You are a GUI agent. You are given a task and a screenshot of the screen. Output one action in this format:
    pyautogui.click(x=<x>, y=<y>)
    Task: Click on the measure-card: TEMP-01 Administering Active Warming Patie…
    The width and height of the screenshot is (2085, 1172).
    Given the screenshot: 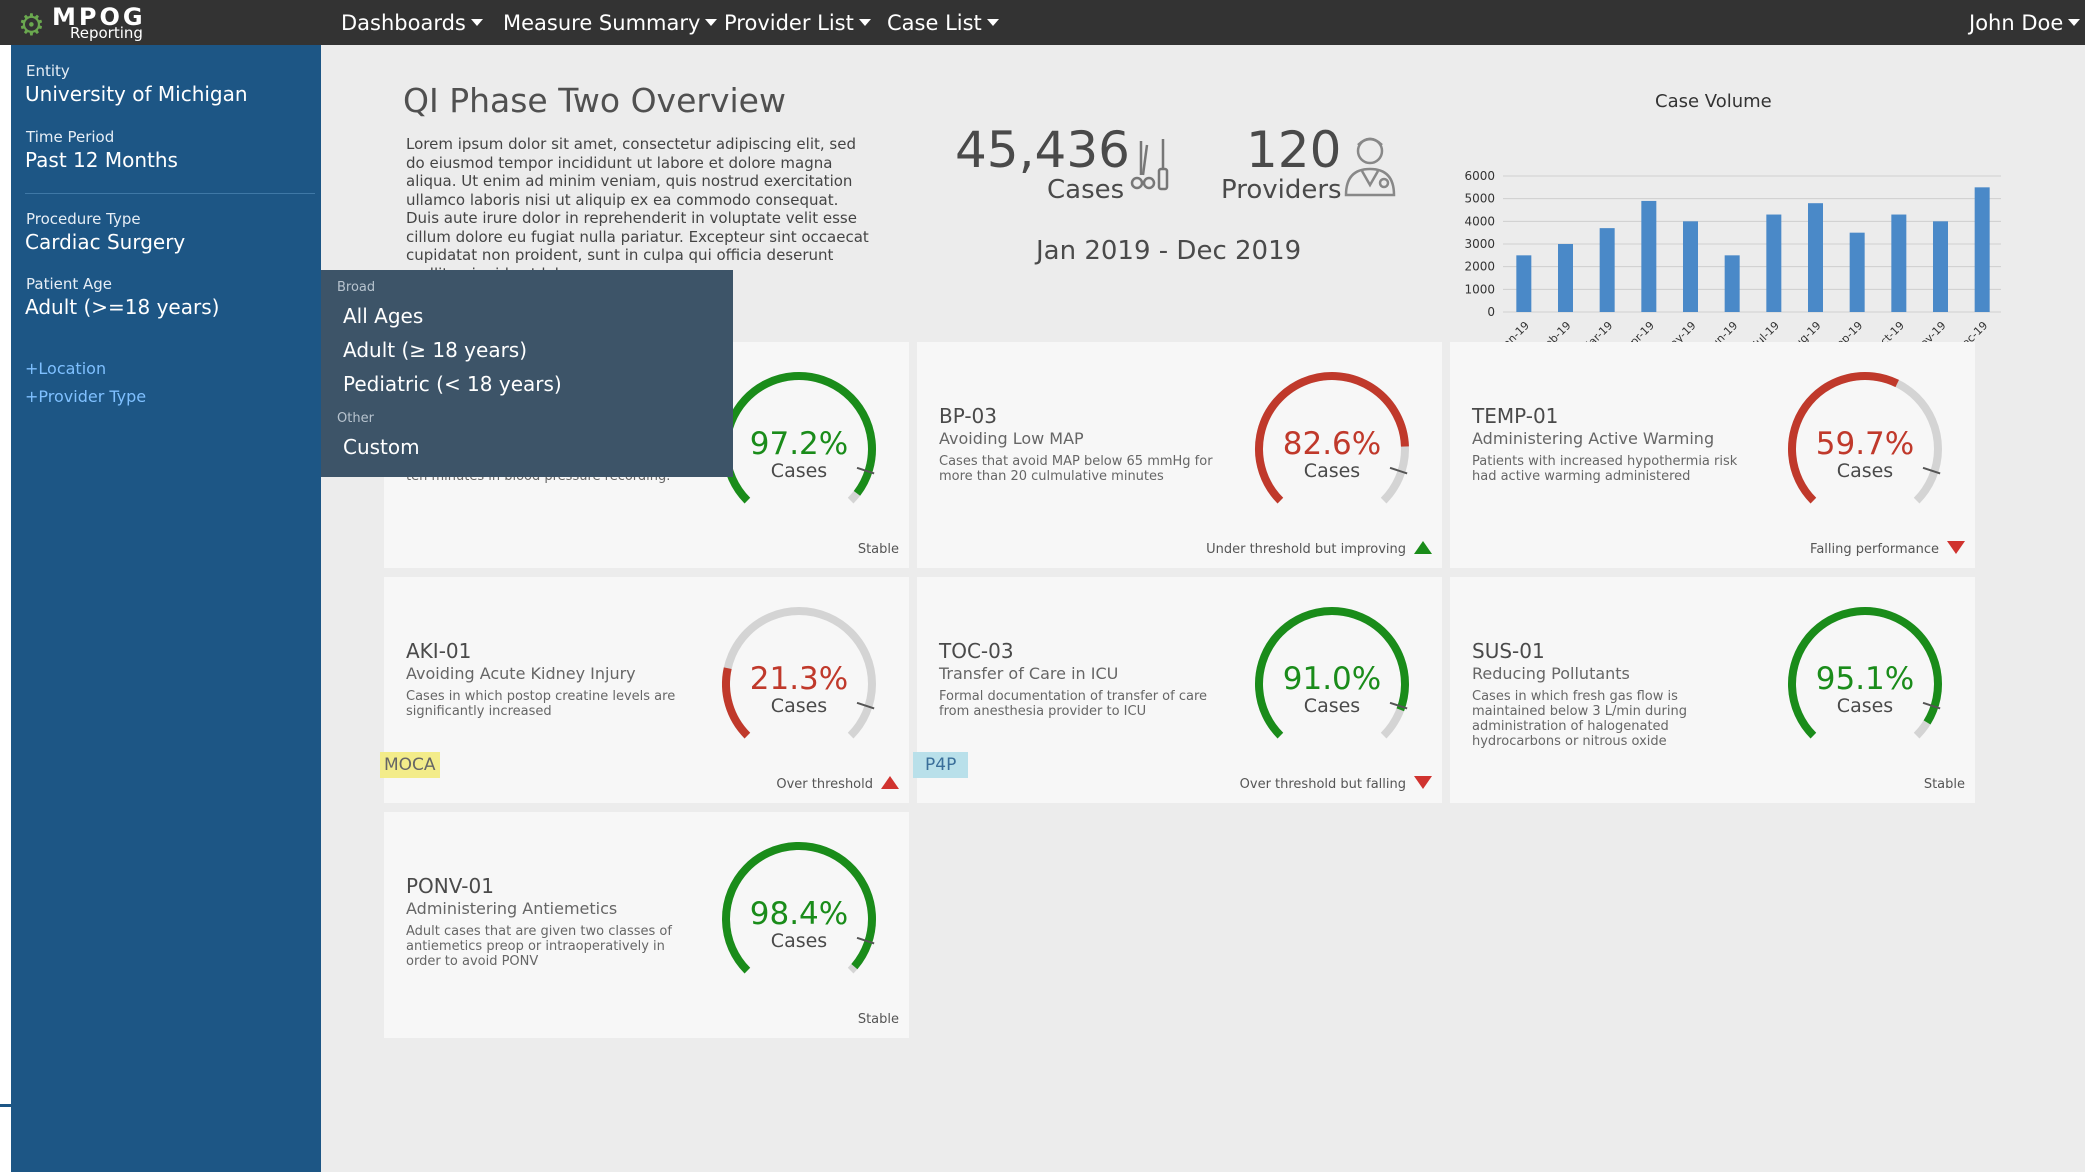 What is the action you would take?
    pyautogui.click(x=1712, y=455)
    